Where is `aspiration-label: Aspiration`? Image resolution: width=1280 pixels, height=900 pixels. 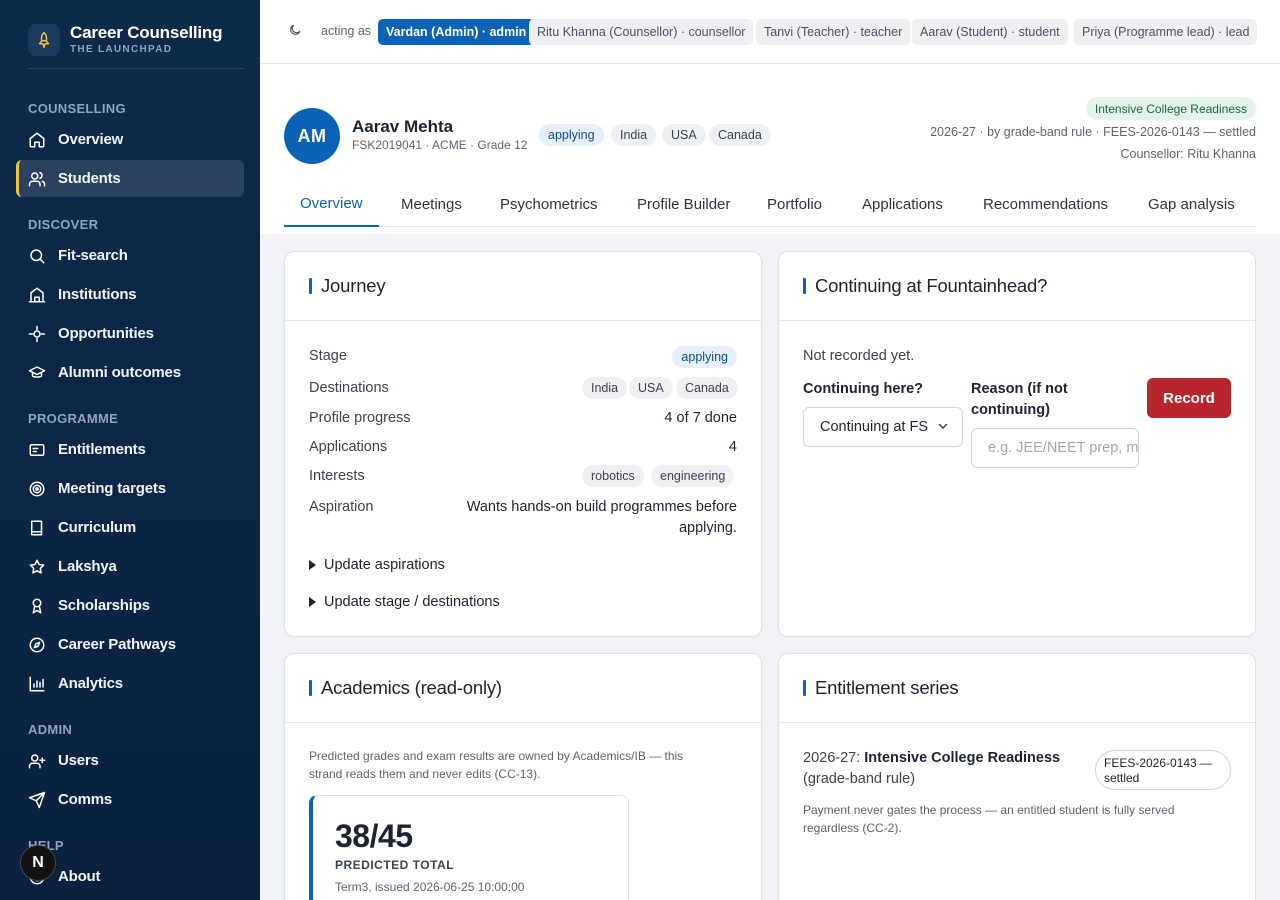
aspiration-label: Aspiration is located at coordinates (341, 507).